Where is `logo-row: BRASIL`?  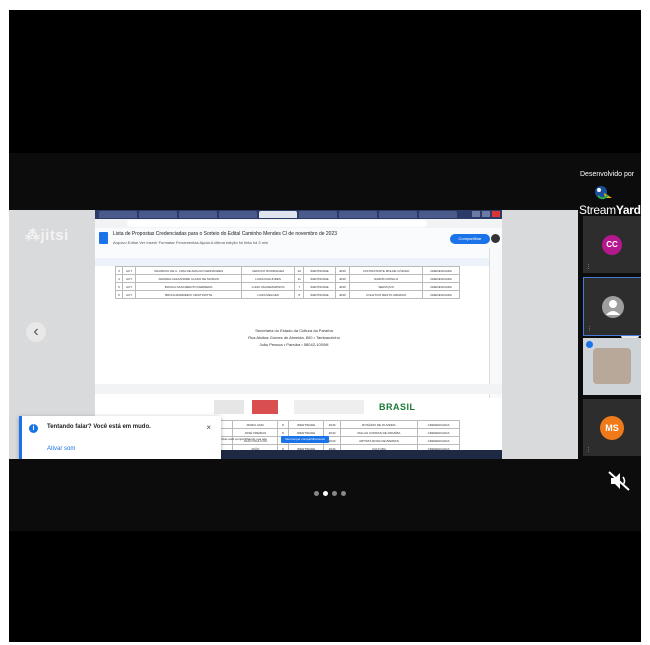 logo-row: BRASIL is located at coordinates (339, 407).